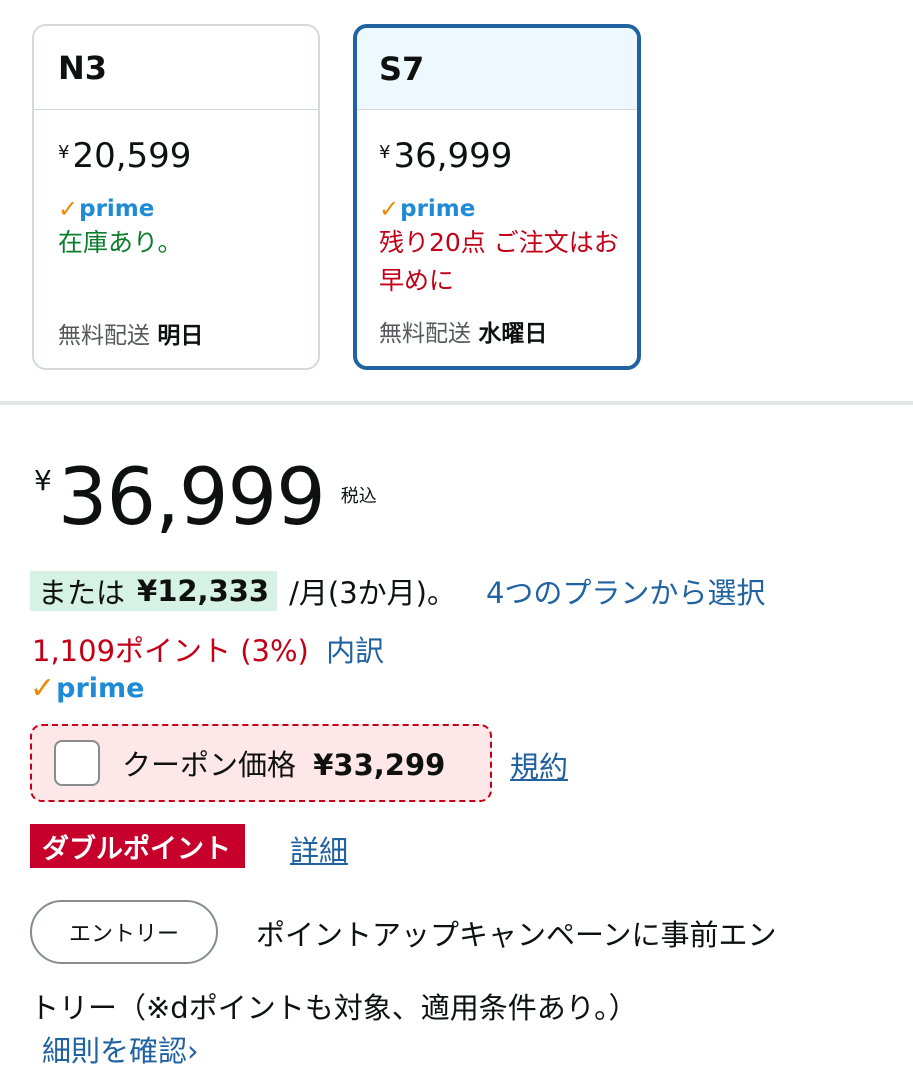 The width and height of the screenshot is (913, 1080). What do you see at coordinates (539, 765) in the screenshot?
I see `coupon-terms-link: 規約` at bounding box center [539, 765].